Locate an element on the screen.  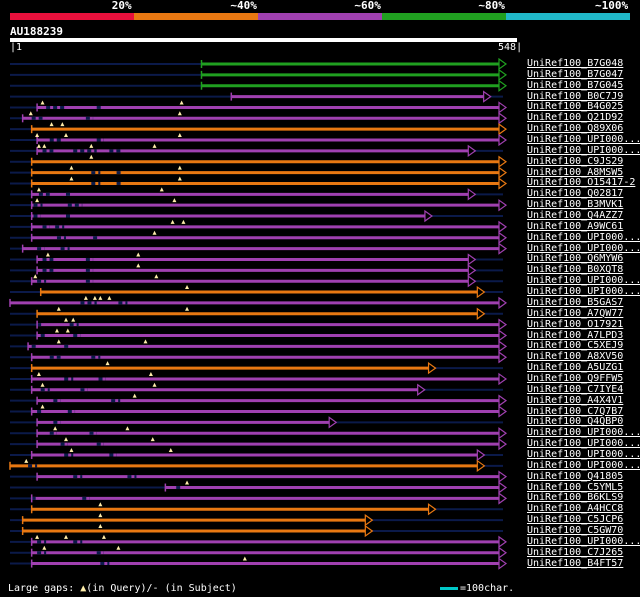
hit-link: UniRef100_O17921 is located at coordinates (575, 324).